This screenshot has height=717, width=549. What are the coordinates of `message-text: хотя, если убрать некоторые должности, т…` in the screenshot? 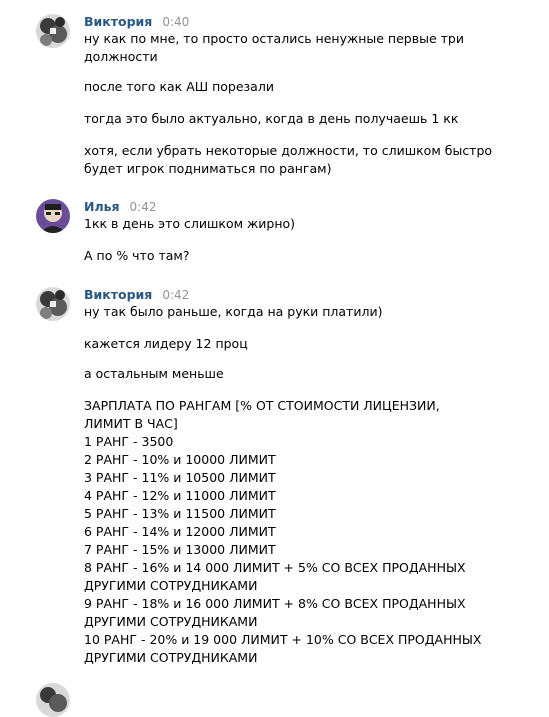 It's located at (288, 150).